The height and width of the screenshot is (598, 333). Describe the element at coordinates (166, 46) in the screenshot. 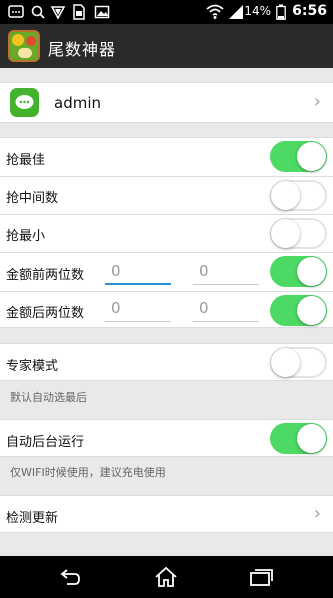

I see `app-bar: 尾数神器` at that location.